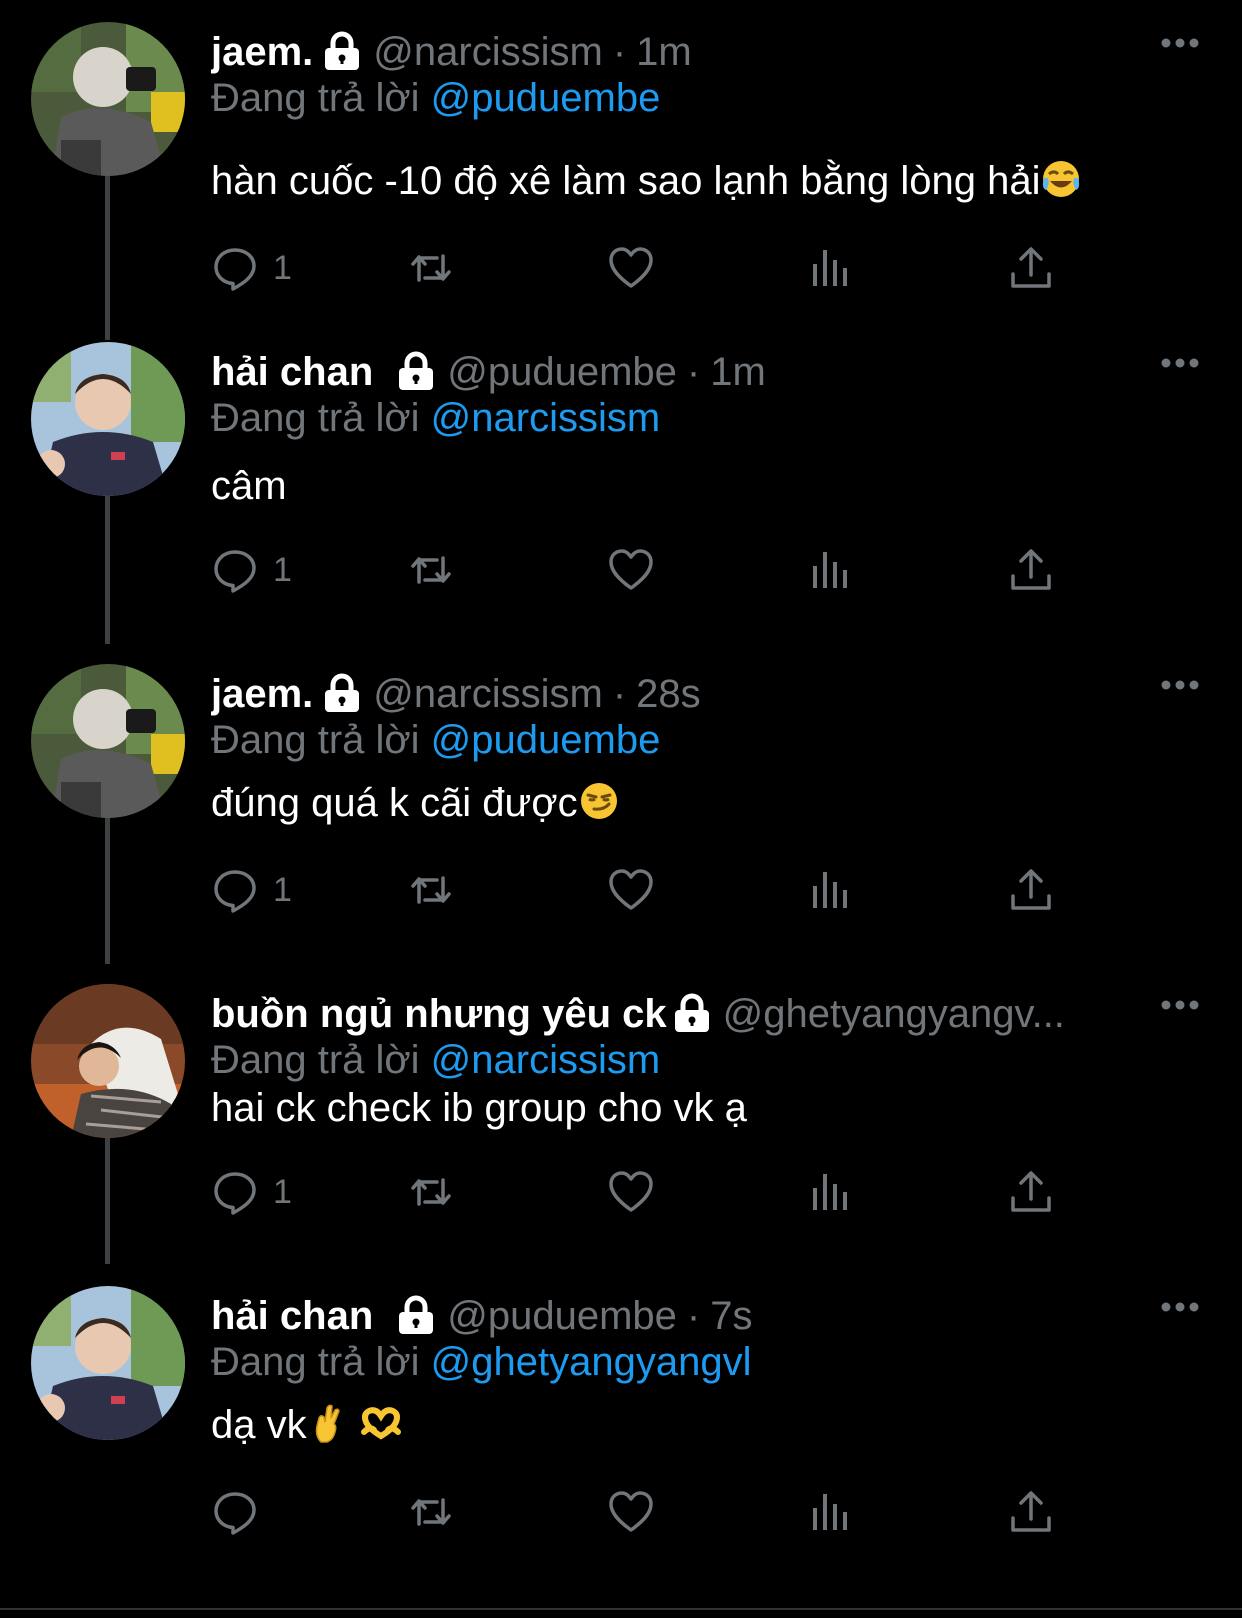 The image size is (1242, 1618). I want to click on reply-button, so click(242, 1512).